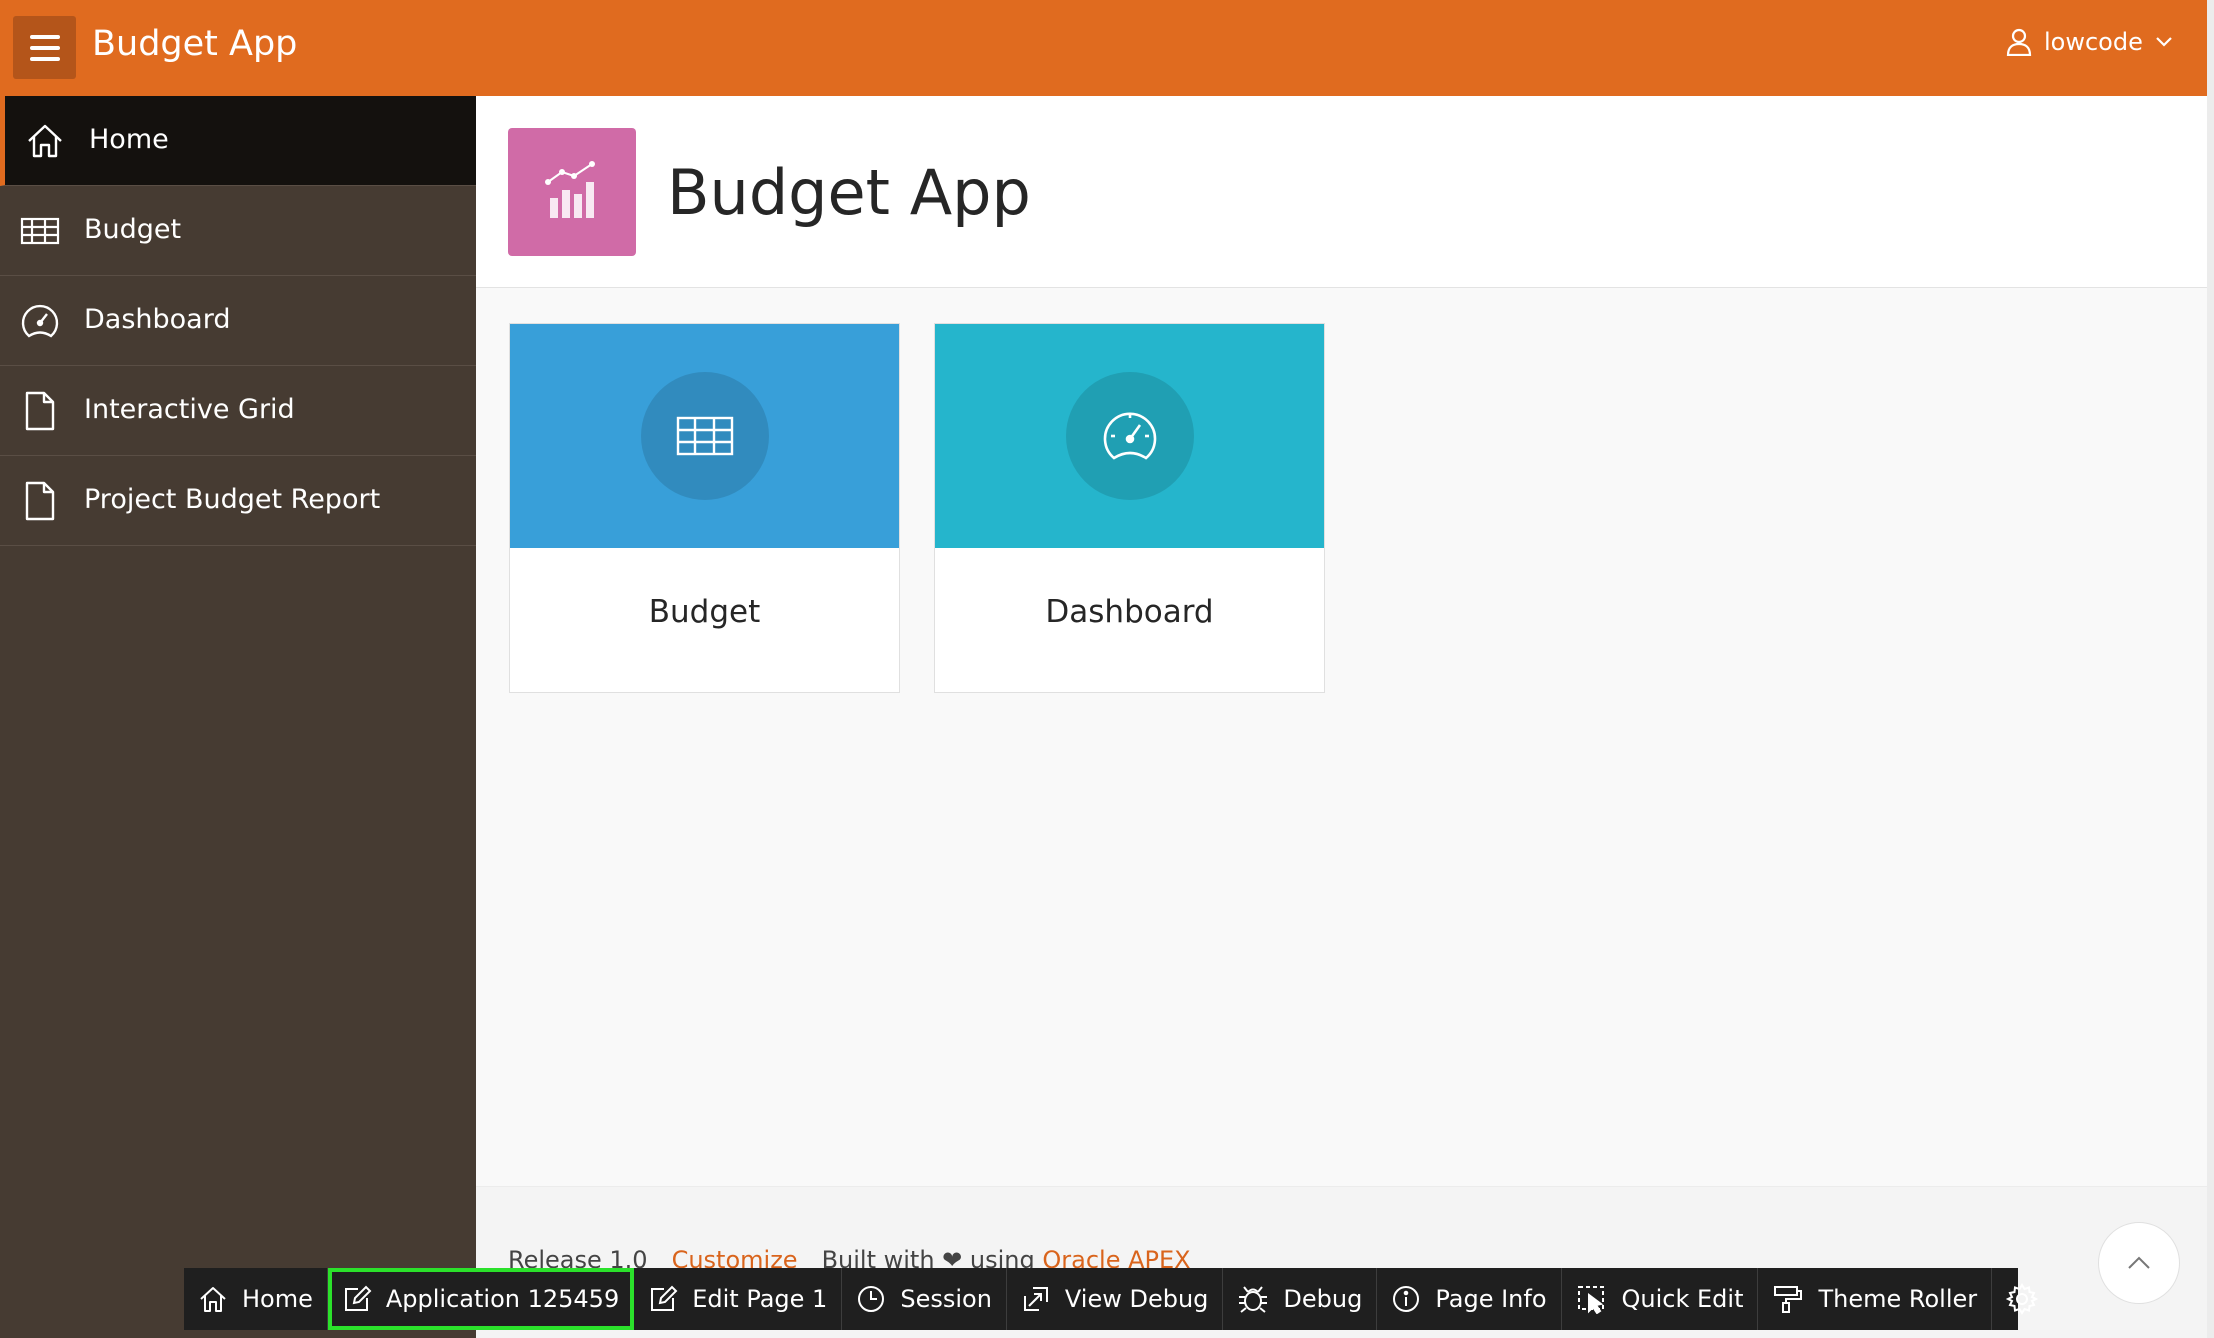  I want to click on devbar-home-button: Home, so click(256, 1299).